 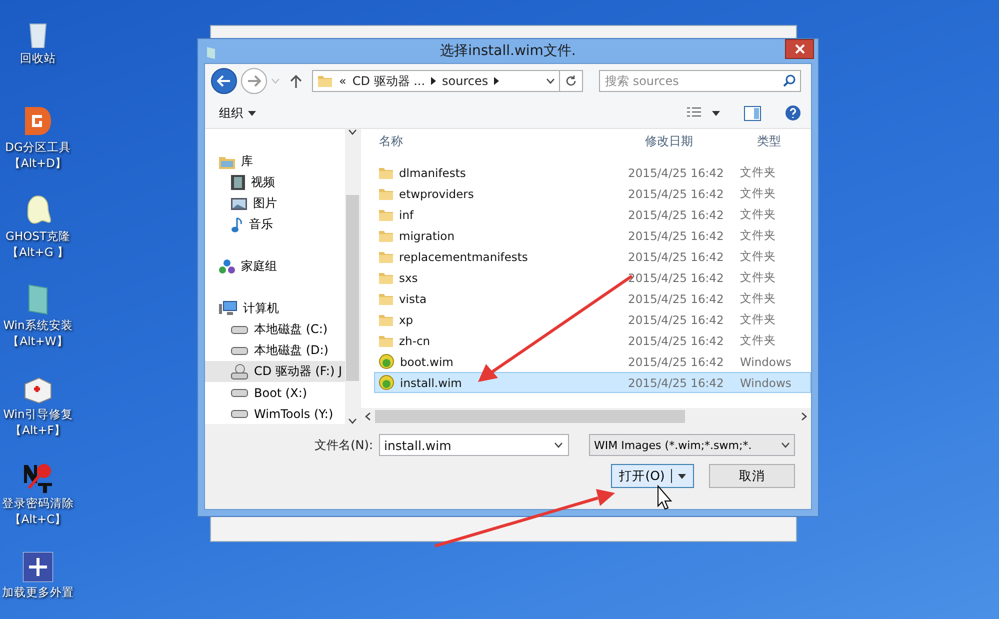 What do you see at coordinates (38, 341) in the screenshot?
I see `hotkey-label: 【Alt+W】` at bounding box center [38, 341].